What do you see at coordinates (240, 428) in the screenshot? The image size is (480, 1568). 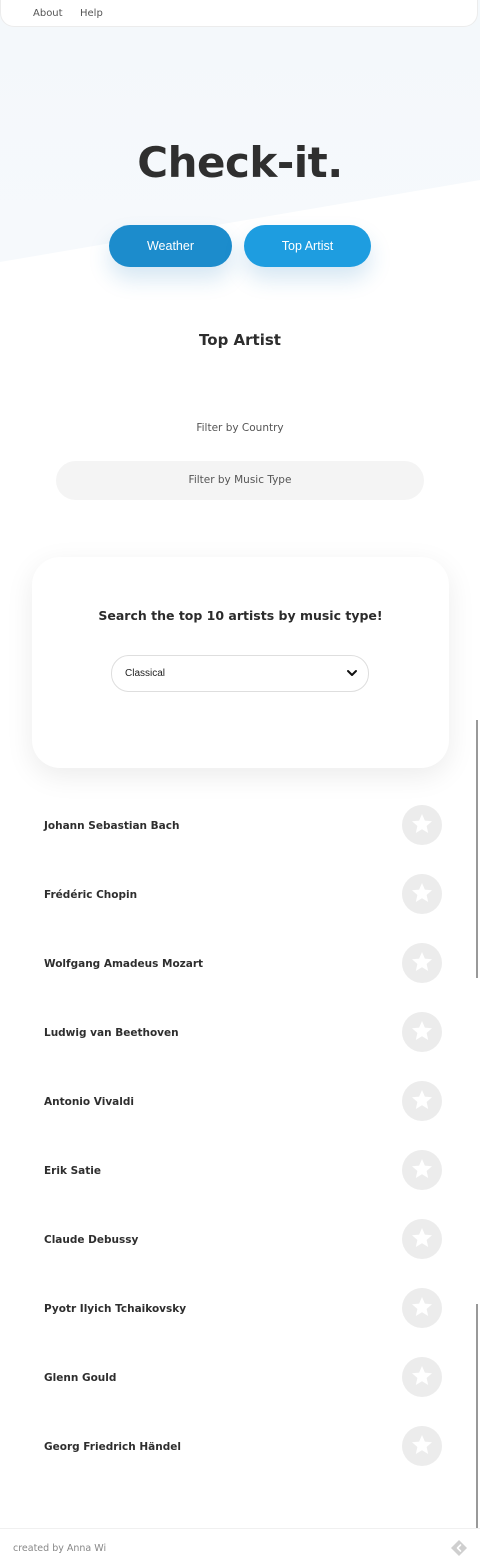 I see `filter-by-country-tab: Filter by Country` at bounding box center [240, 428].